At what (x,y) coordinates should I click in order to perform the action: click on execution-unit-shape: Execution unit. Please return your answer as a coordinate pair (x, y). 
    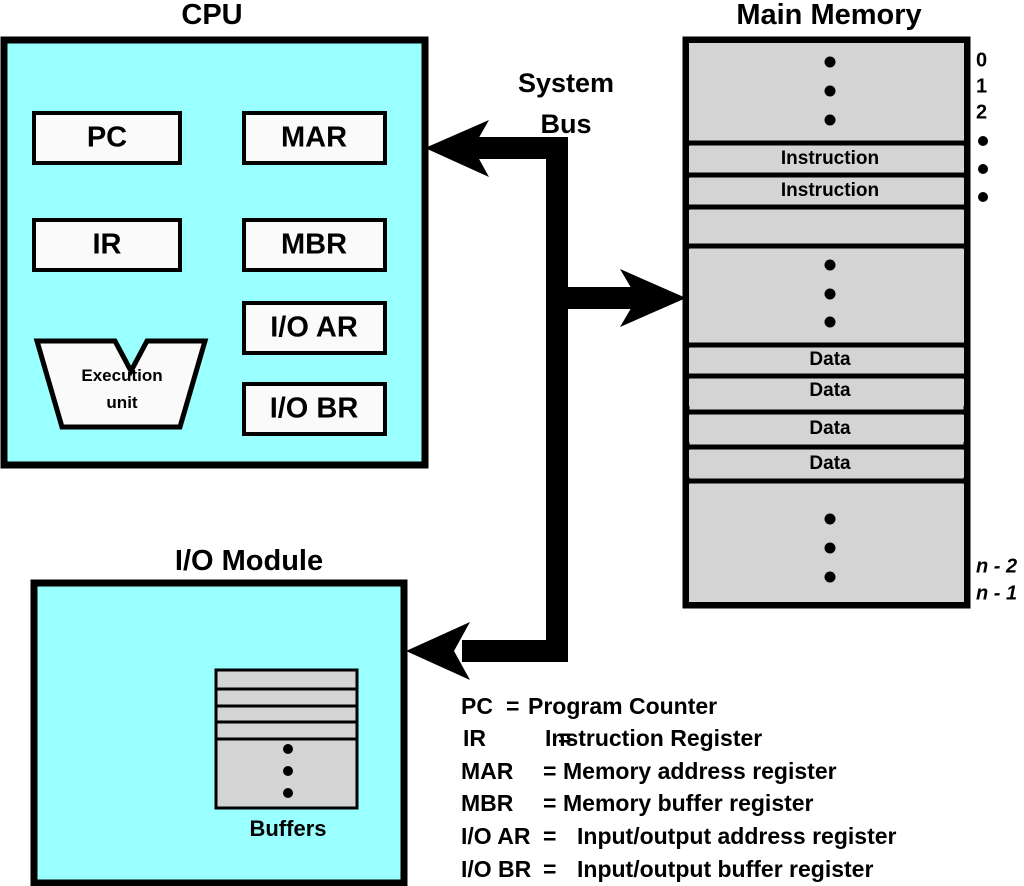
    Looking at the image, I should click on (121, 384).